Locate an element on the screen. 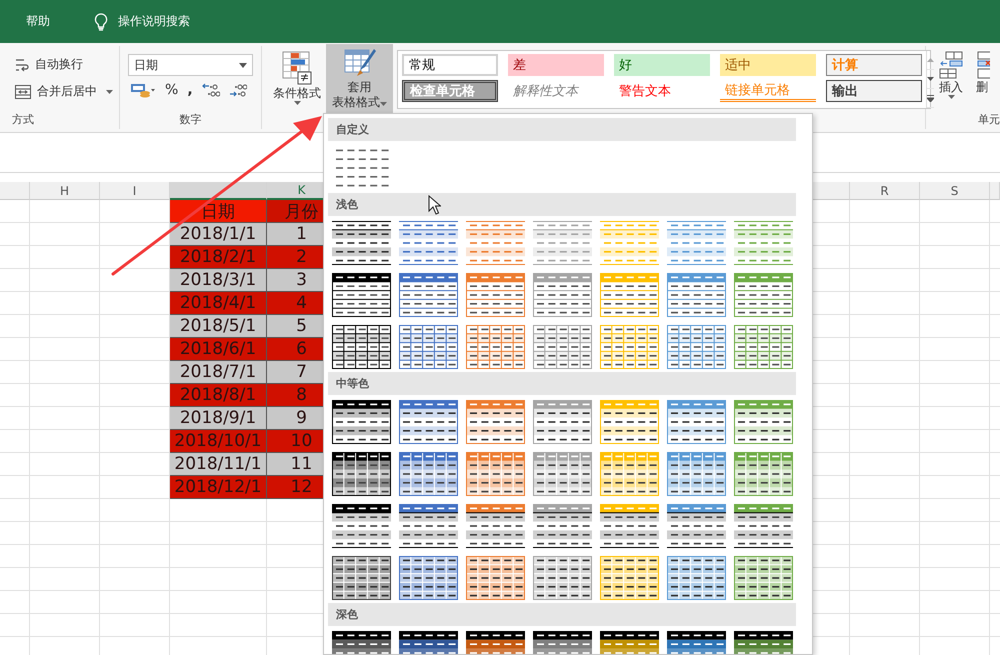 Image resolution: width=1000 pixels, height=655 pixels. table-cell: 2018/8/1 is located at coordinates (218, 395).